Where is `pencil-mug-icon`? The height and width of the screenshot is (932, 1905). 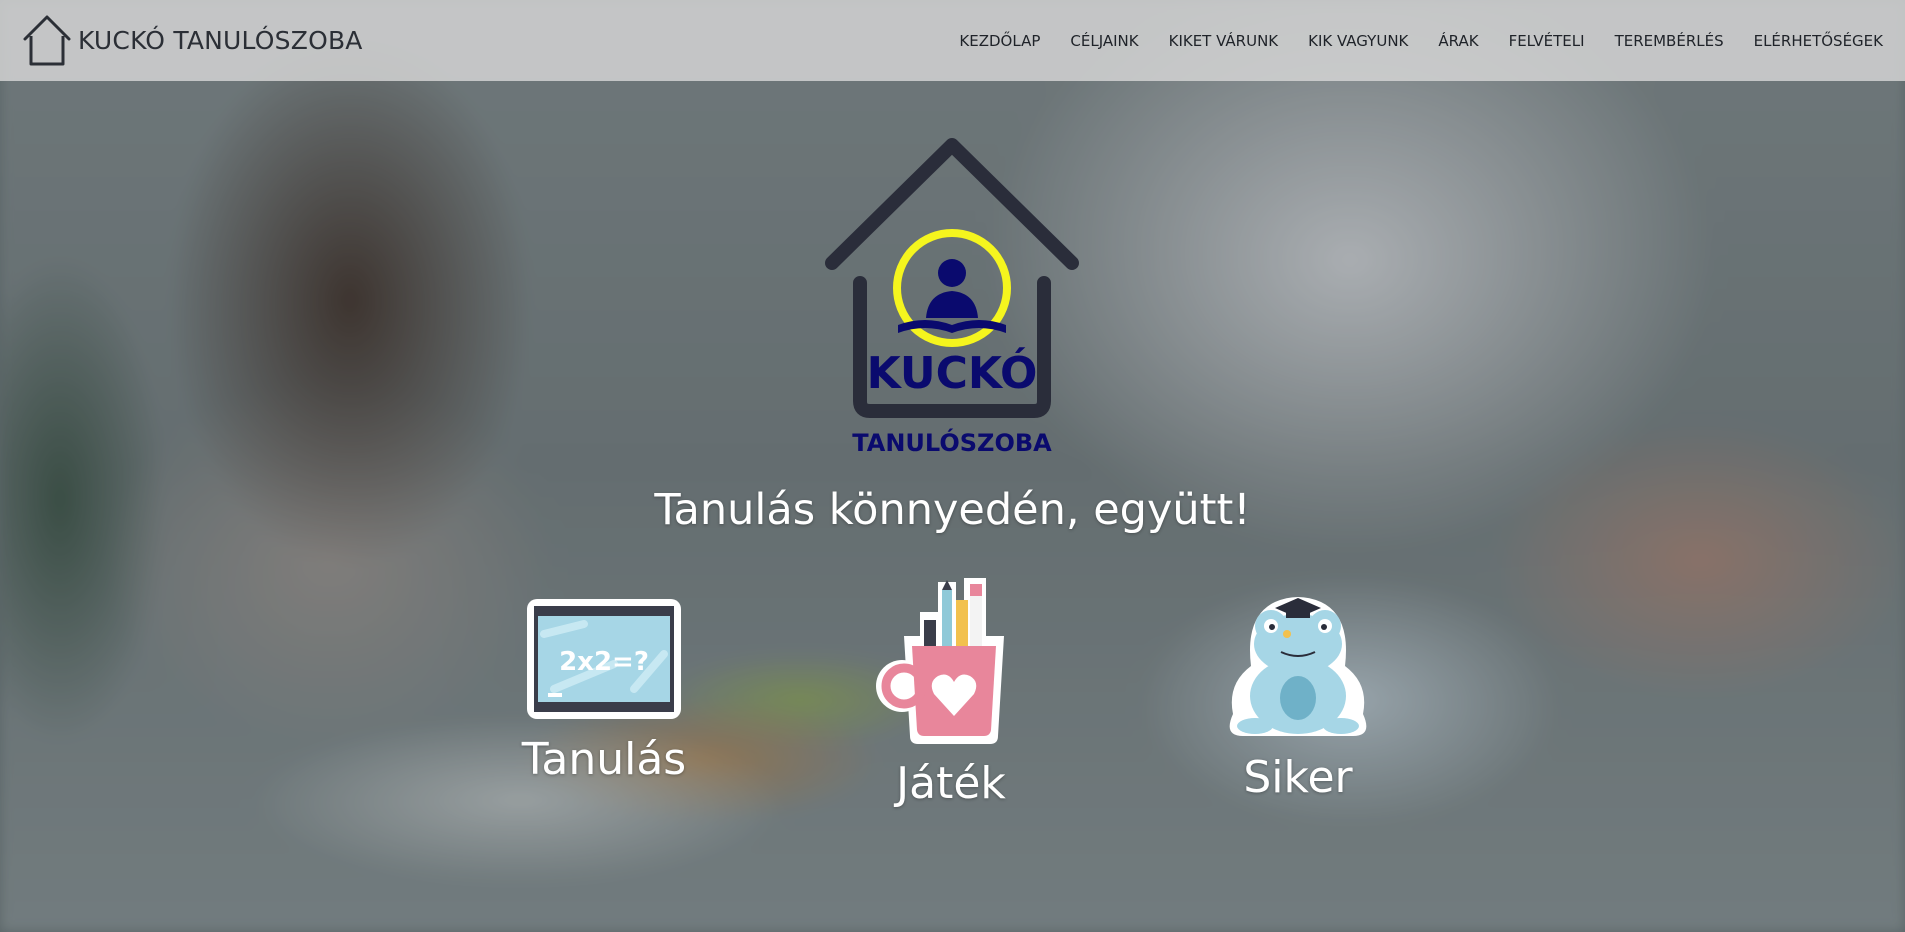 pencil-mug-icon is located at coordinates (940, 661).